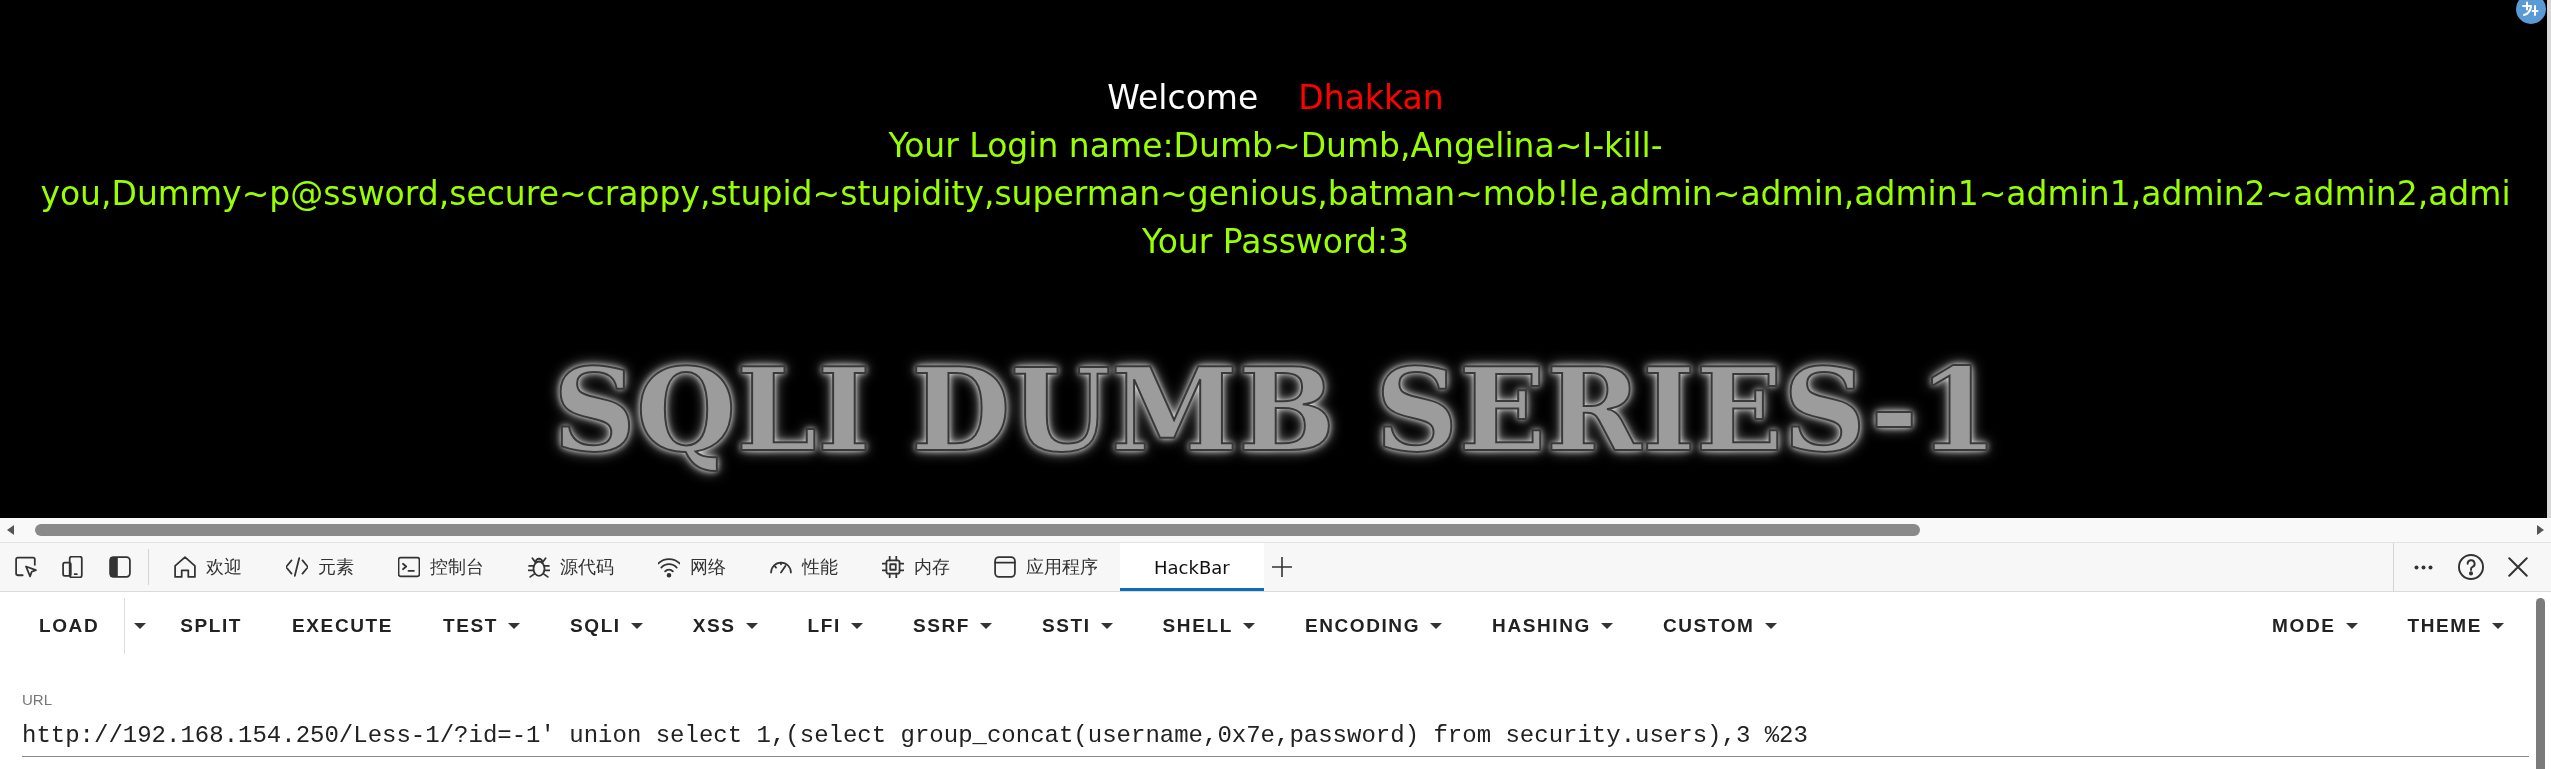  Describe the element at coordinates (1208, 626) in the screenshot. I see `dropdown-button: SHELL` at that location.